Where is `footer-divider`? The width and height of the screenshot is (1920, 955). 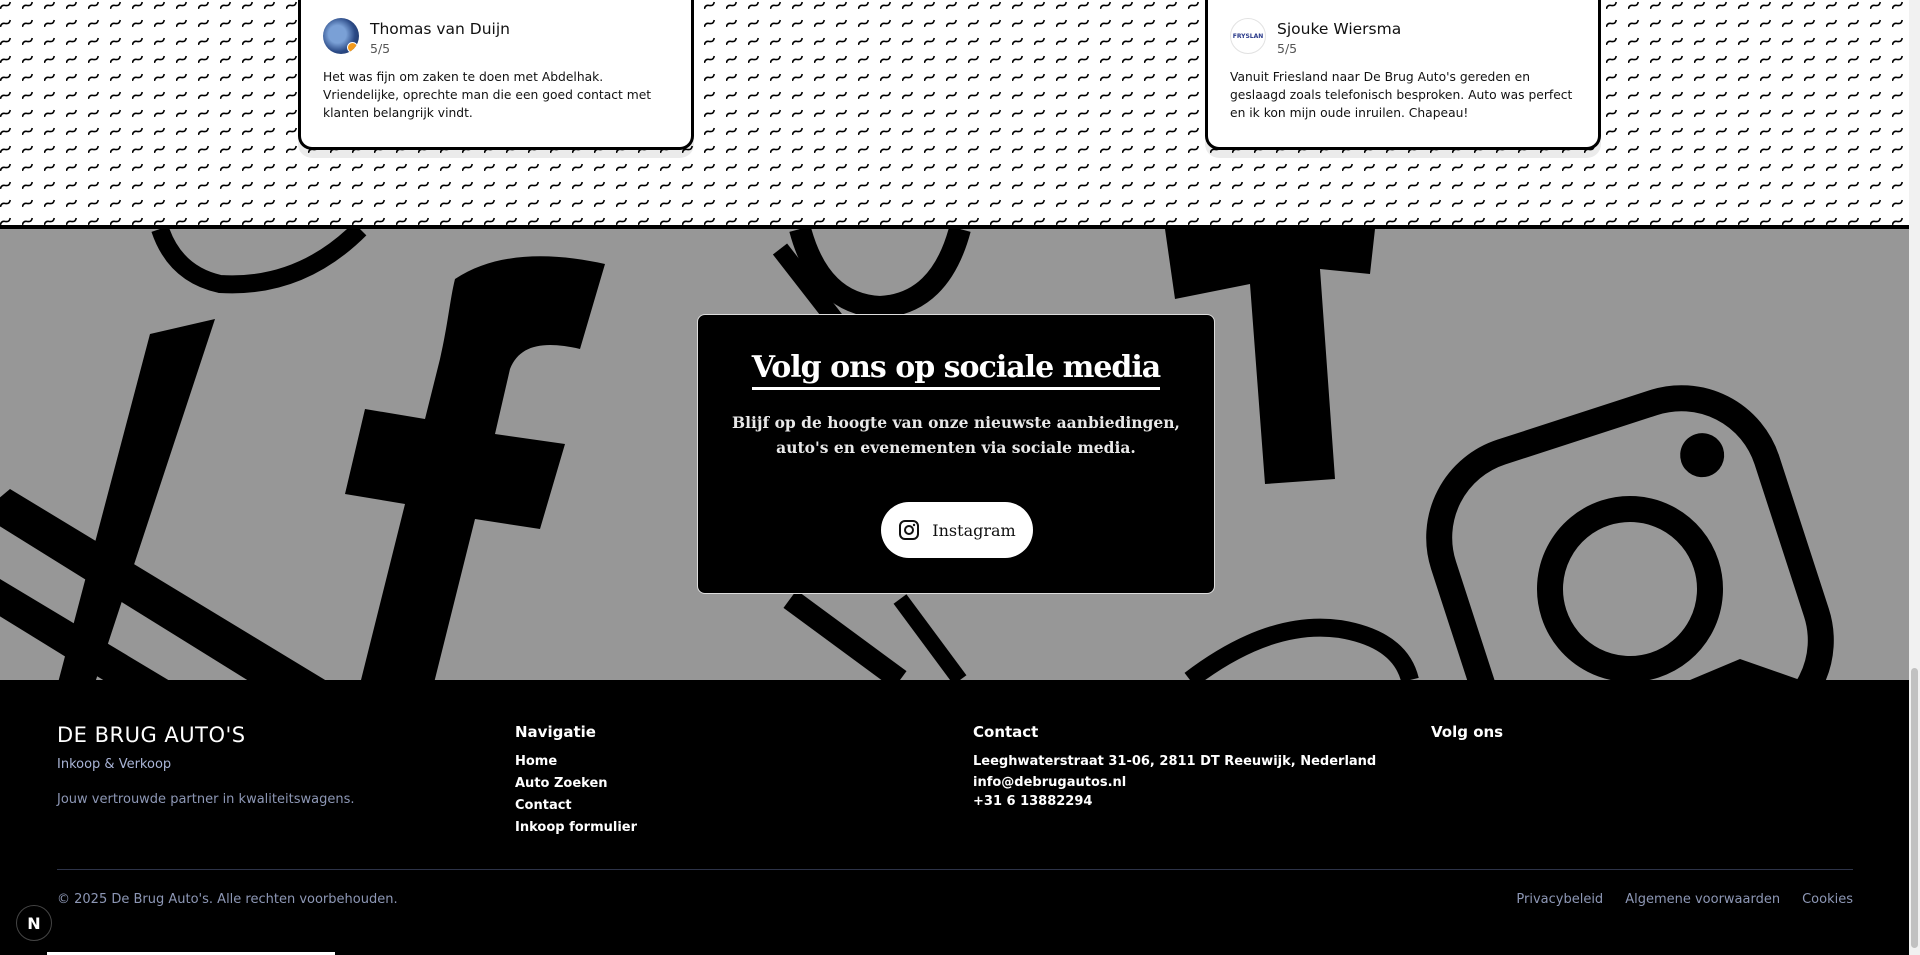
footer-divider is located at coordinates (955, 869).